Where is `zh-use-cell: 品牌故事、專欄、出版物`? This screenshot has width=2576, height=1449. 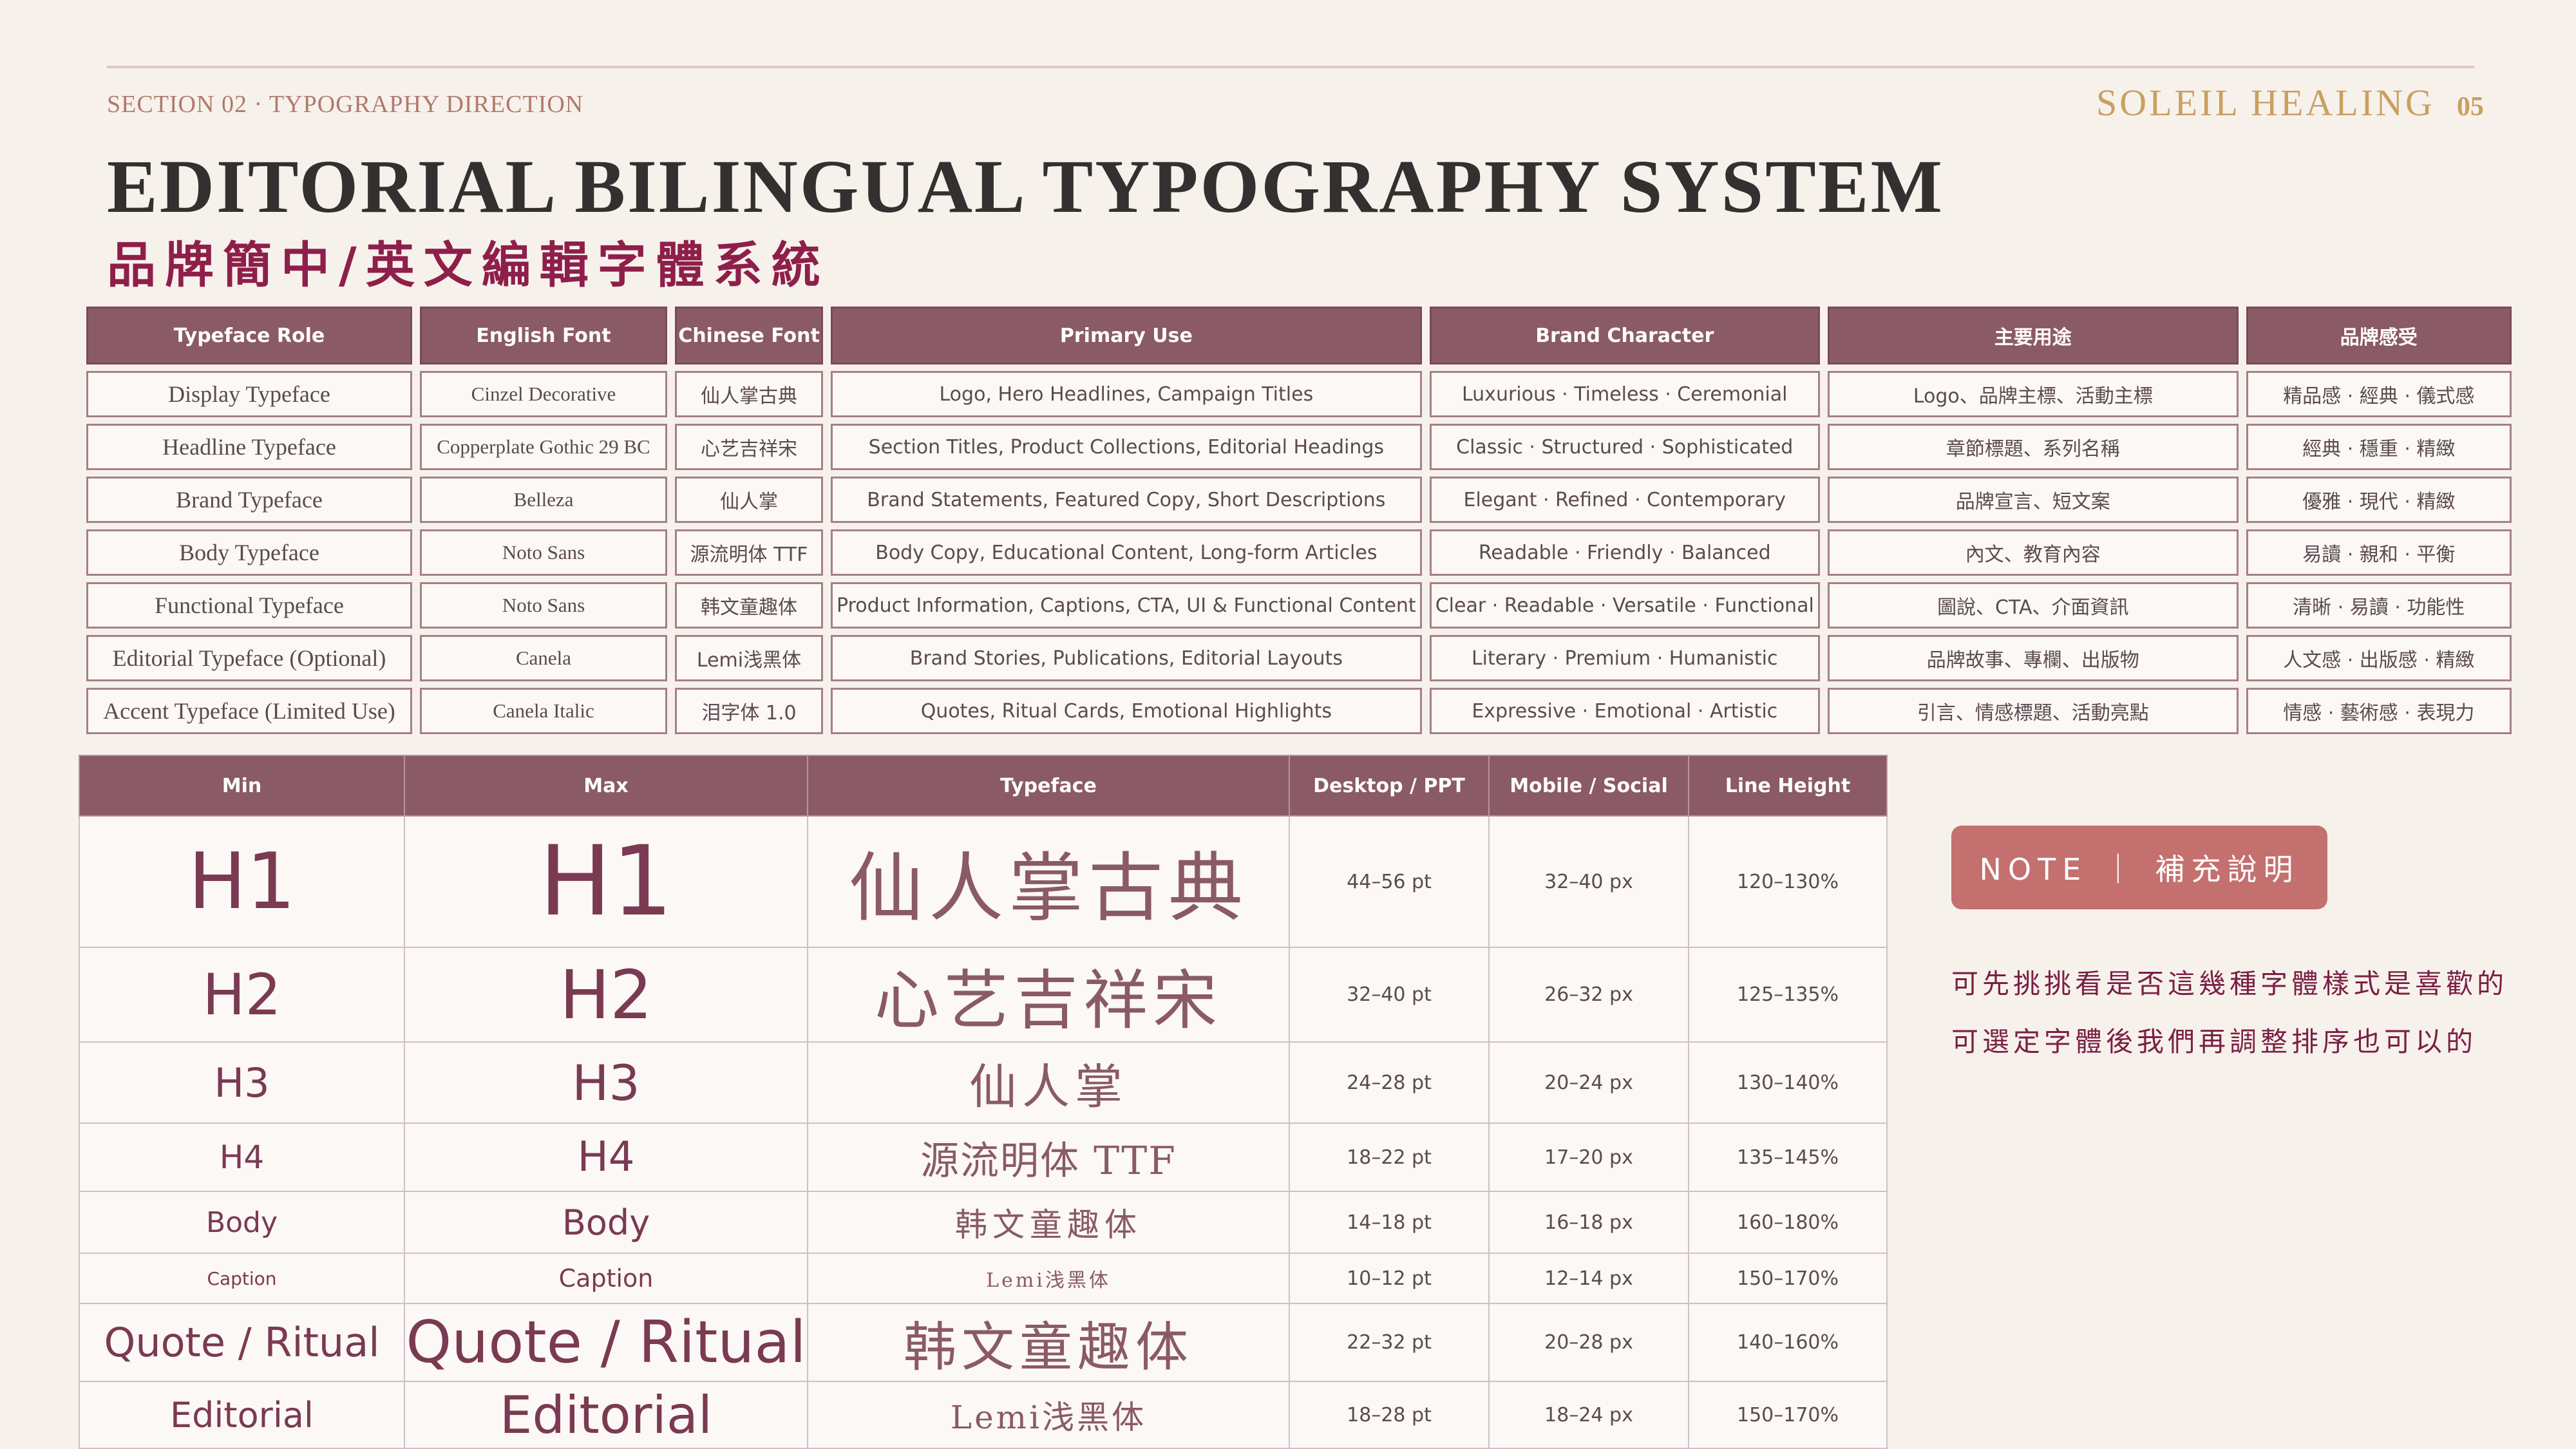 zh-use-cell: 品牌故事、專欄、出版物 is located at coordinates (2033, 658).